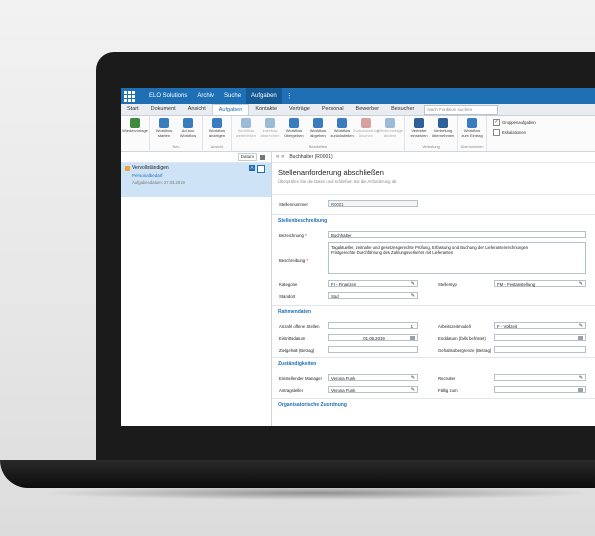 This screenshot has width=595, height=536. Describe the element at coordinates (294, 130) in the screenshot. I see `ribbon-button: Workflow übergeben` at that location.